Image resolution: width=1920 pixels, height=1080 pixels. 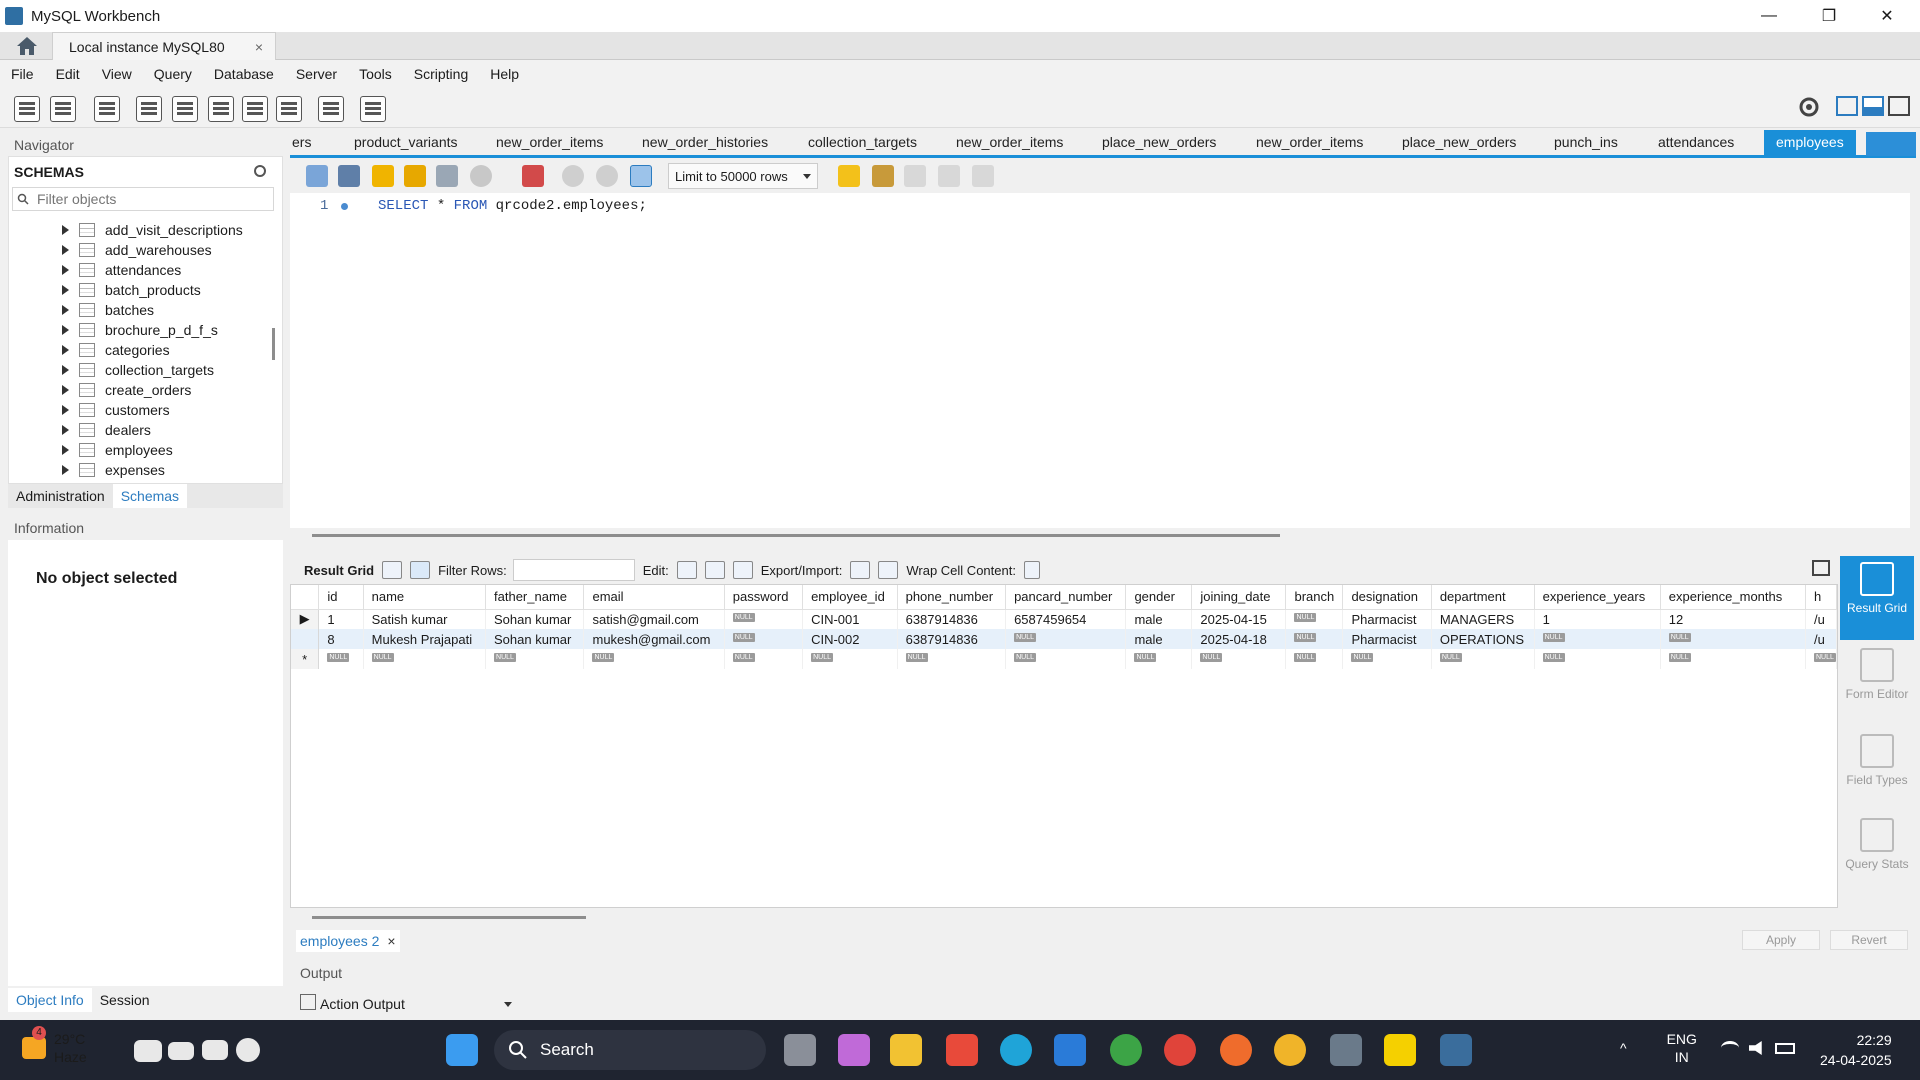 I want to click on tree-table-item: employees, so click(x=117, y=450).